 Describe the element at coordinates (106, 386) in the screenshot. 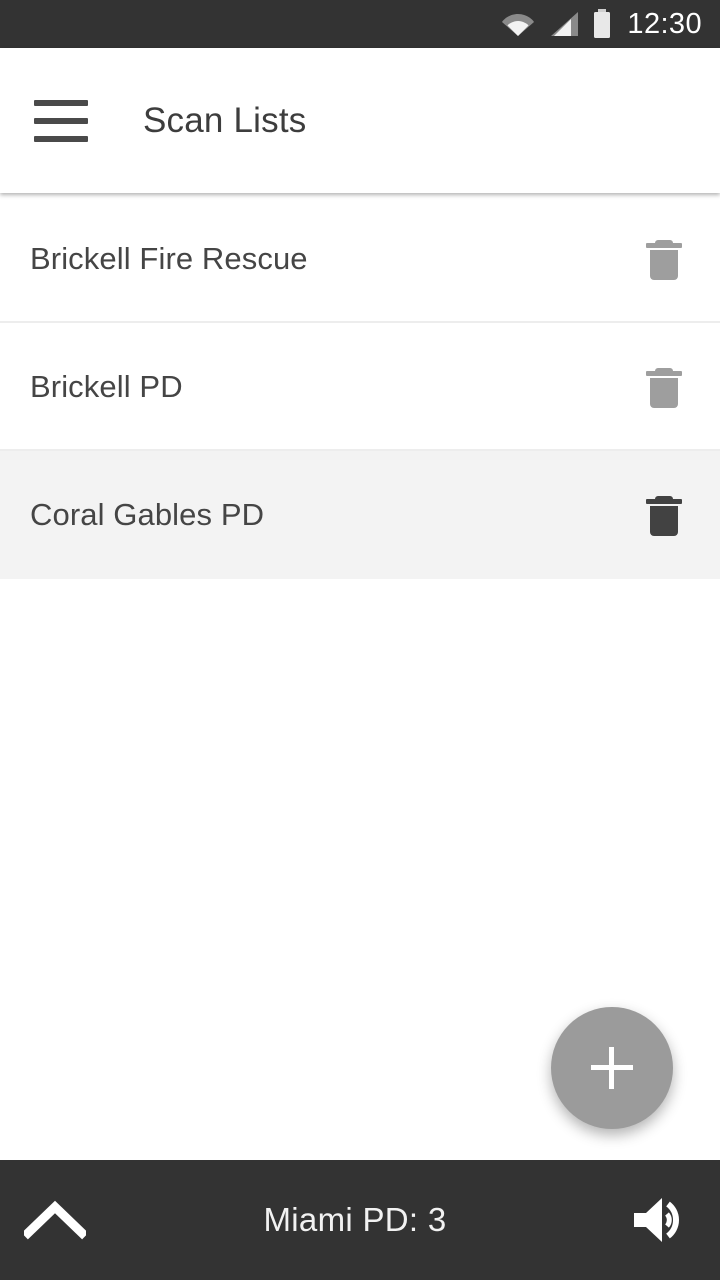

I see `list-item-label: Brickell PD` at that location.